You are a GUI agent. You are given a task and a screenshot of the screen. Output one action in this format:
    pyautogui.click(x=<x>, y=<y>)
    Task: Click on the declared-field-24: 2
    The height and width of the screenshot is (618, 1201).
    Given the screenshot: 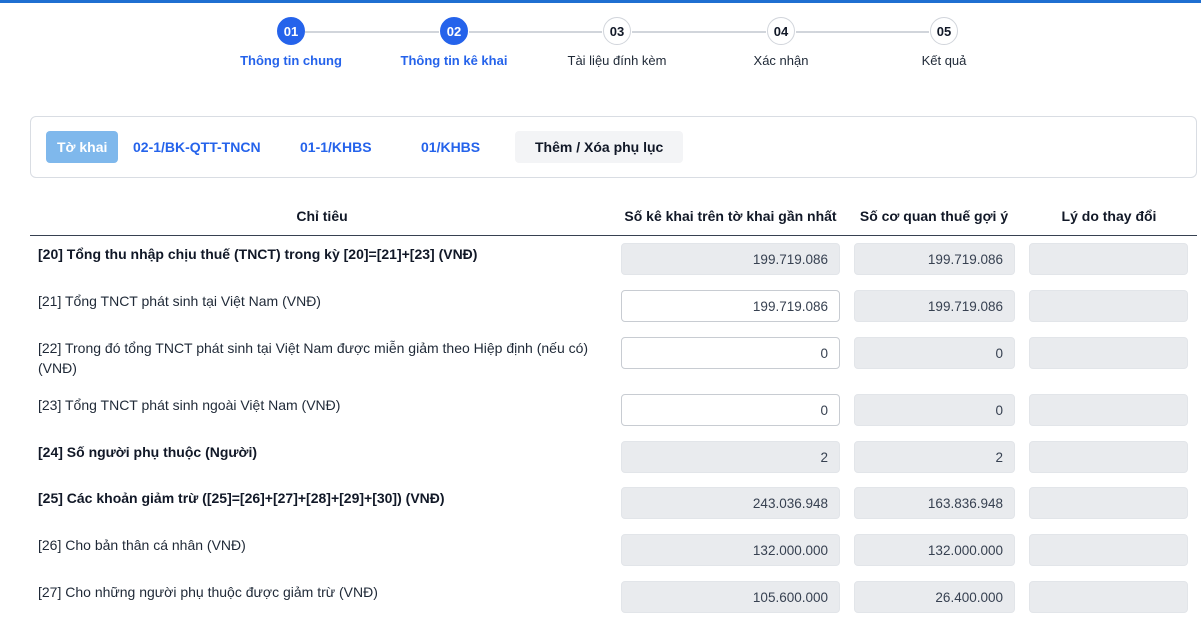 What is the action you would take?
    pyautogui.click(x=730, y=457)
    